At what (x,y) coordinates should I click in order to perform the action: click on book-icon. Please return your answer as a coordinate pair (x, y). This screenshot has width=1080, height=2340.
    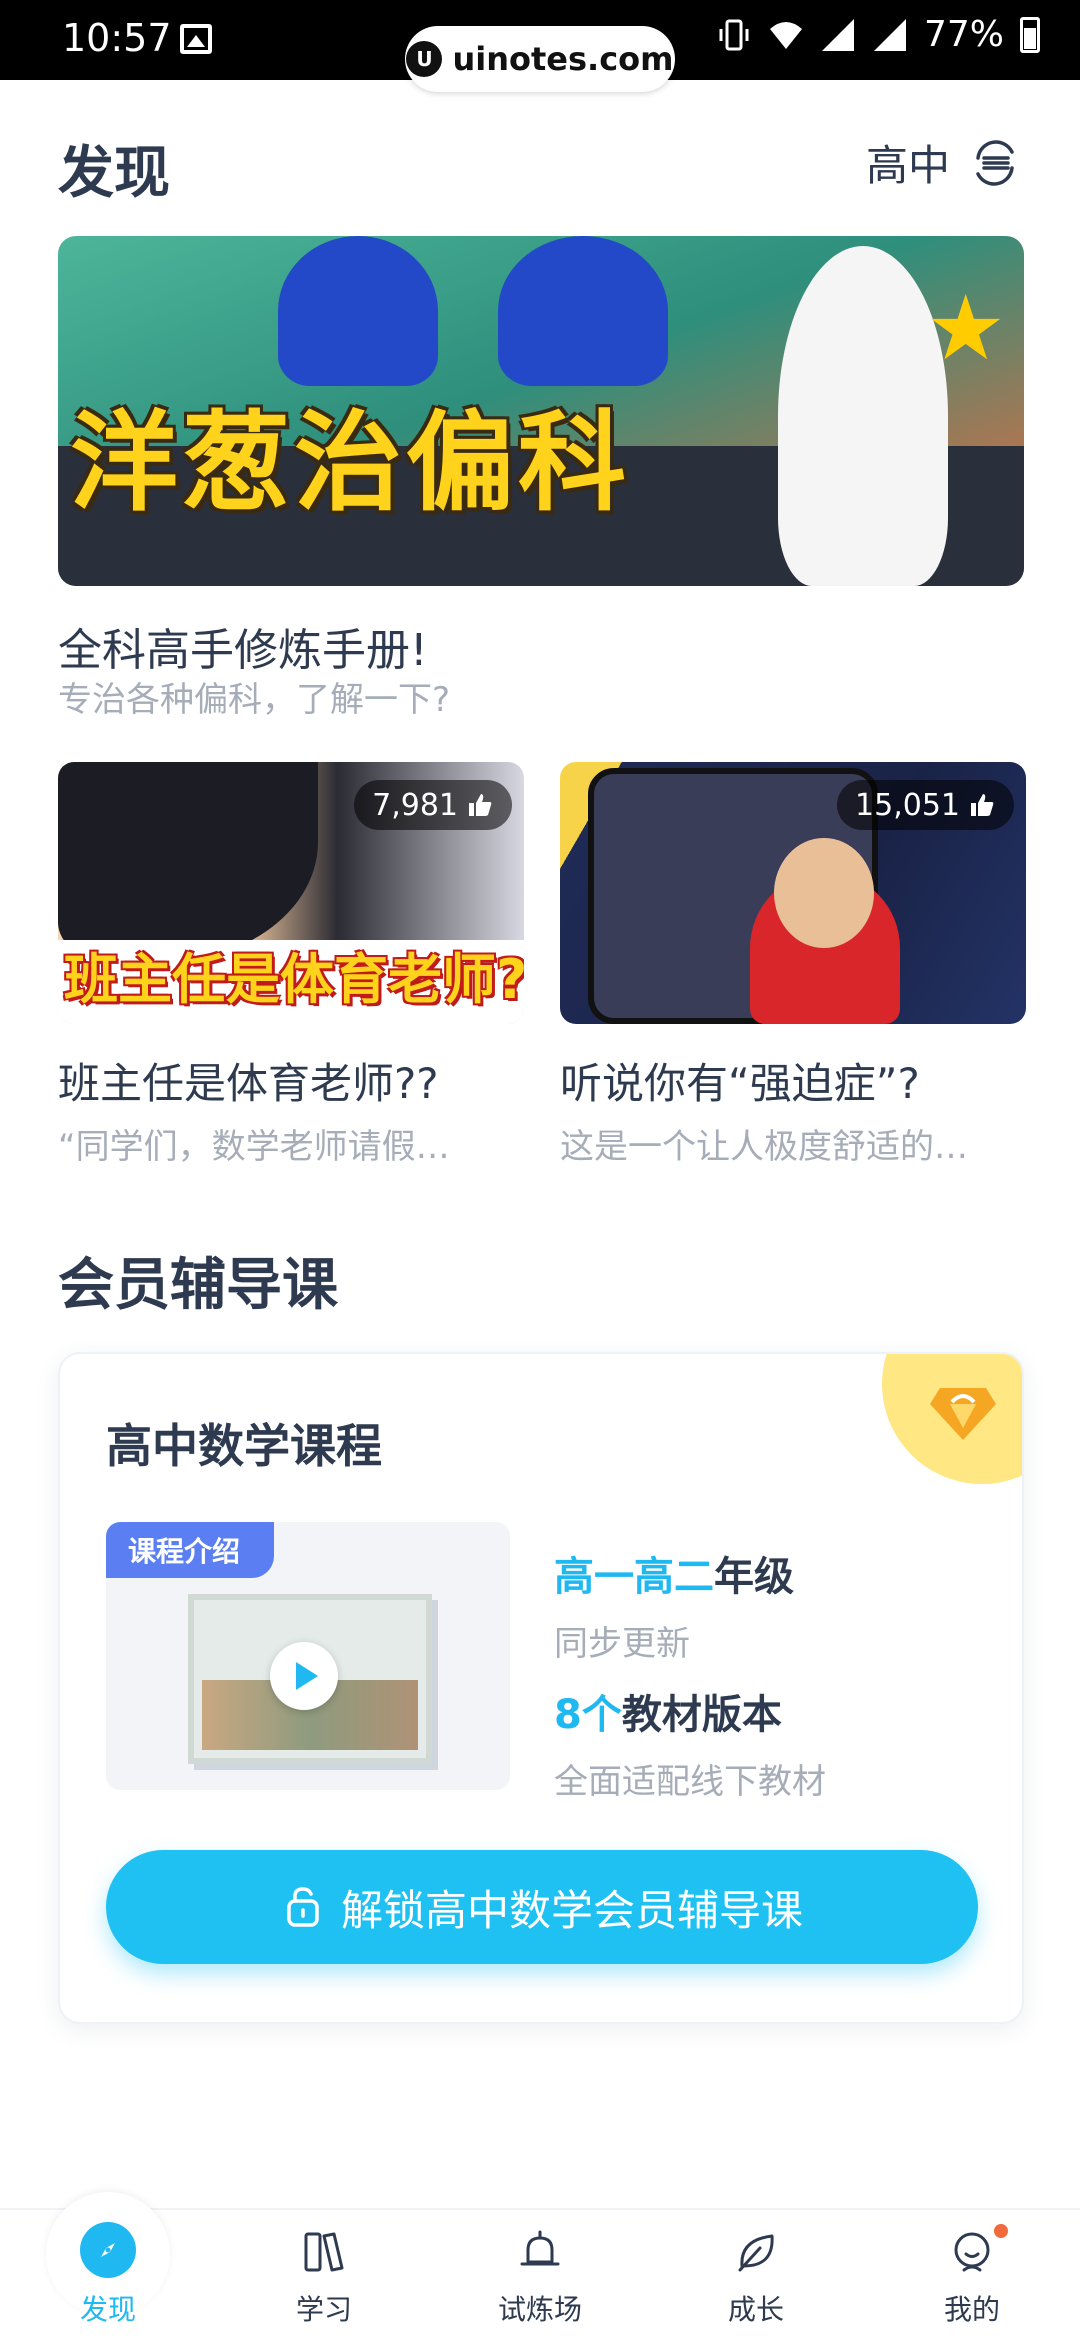
    Looking at the image, I should click on (324, 2252).